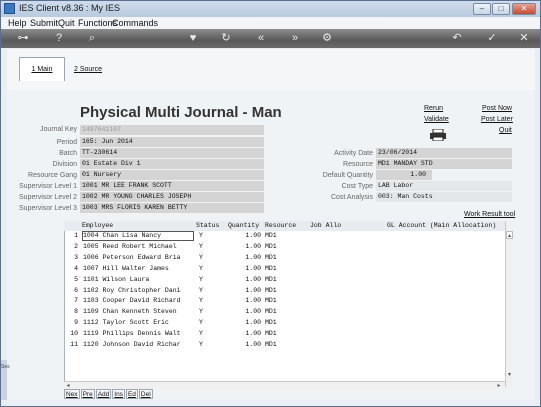  I want to click on table-row: 8 1109 Chan Kenneth Steven Y 1.00 MD1, so click(284, 312).